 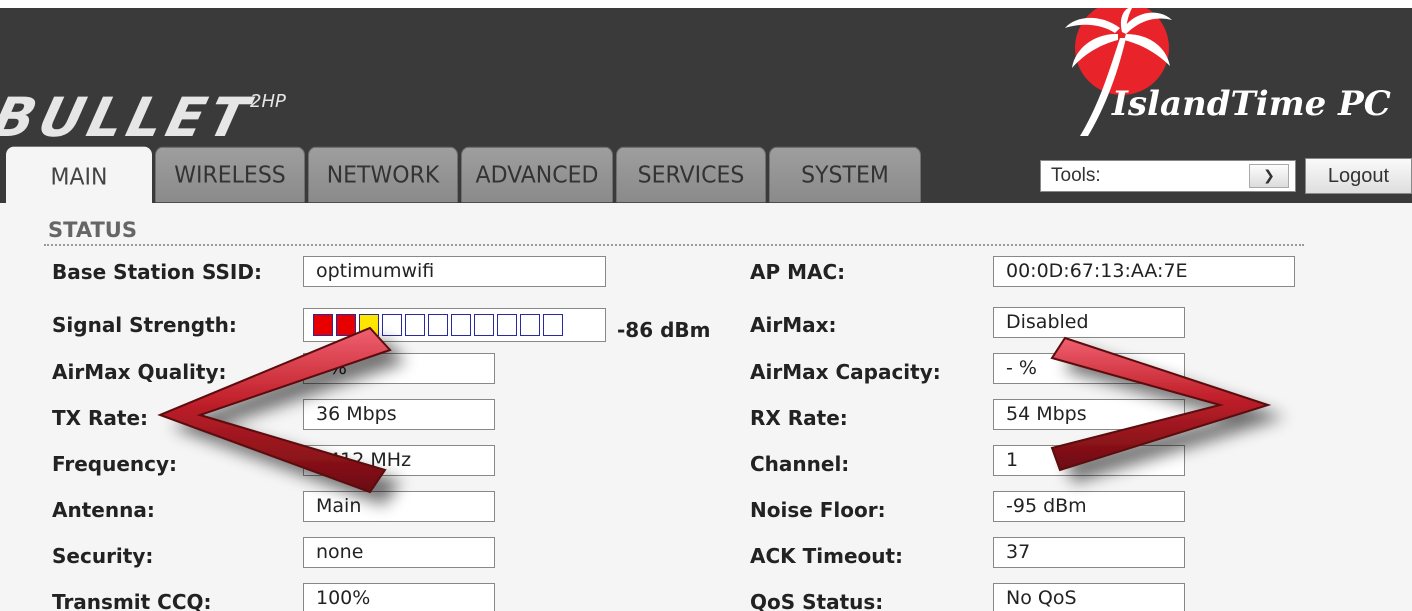 I want to click on signal-strength-label: Signal Strength:, so click(x=144, y=325).